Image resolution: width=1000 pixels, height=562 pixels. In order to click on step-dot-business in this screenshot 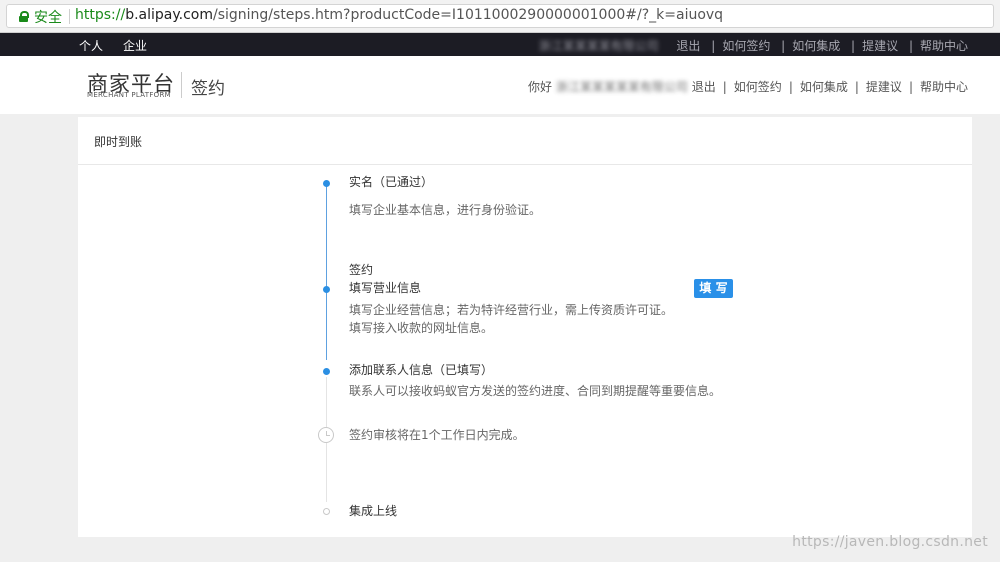, I will do `click(326, 289)`.